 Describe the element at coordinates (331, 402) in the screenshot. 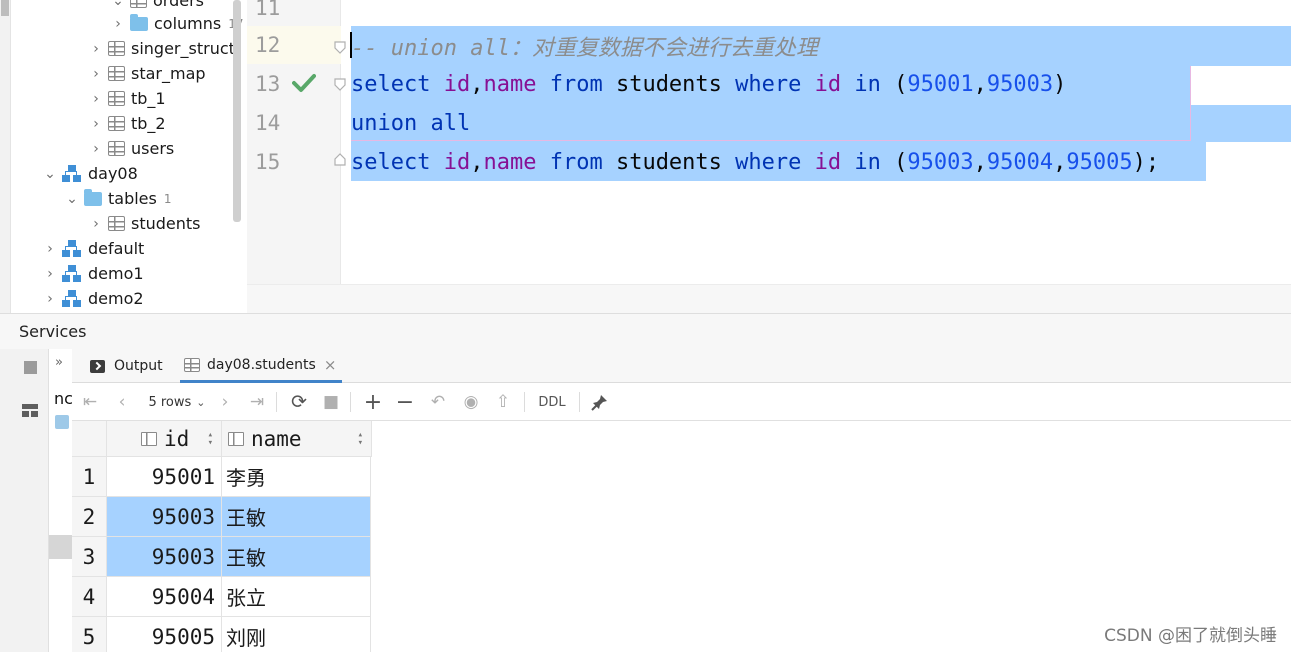

I see `stop-icon: ■` at that location.